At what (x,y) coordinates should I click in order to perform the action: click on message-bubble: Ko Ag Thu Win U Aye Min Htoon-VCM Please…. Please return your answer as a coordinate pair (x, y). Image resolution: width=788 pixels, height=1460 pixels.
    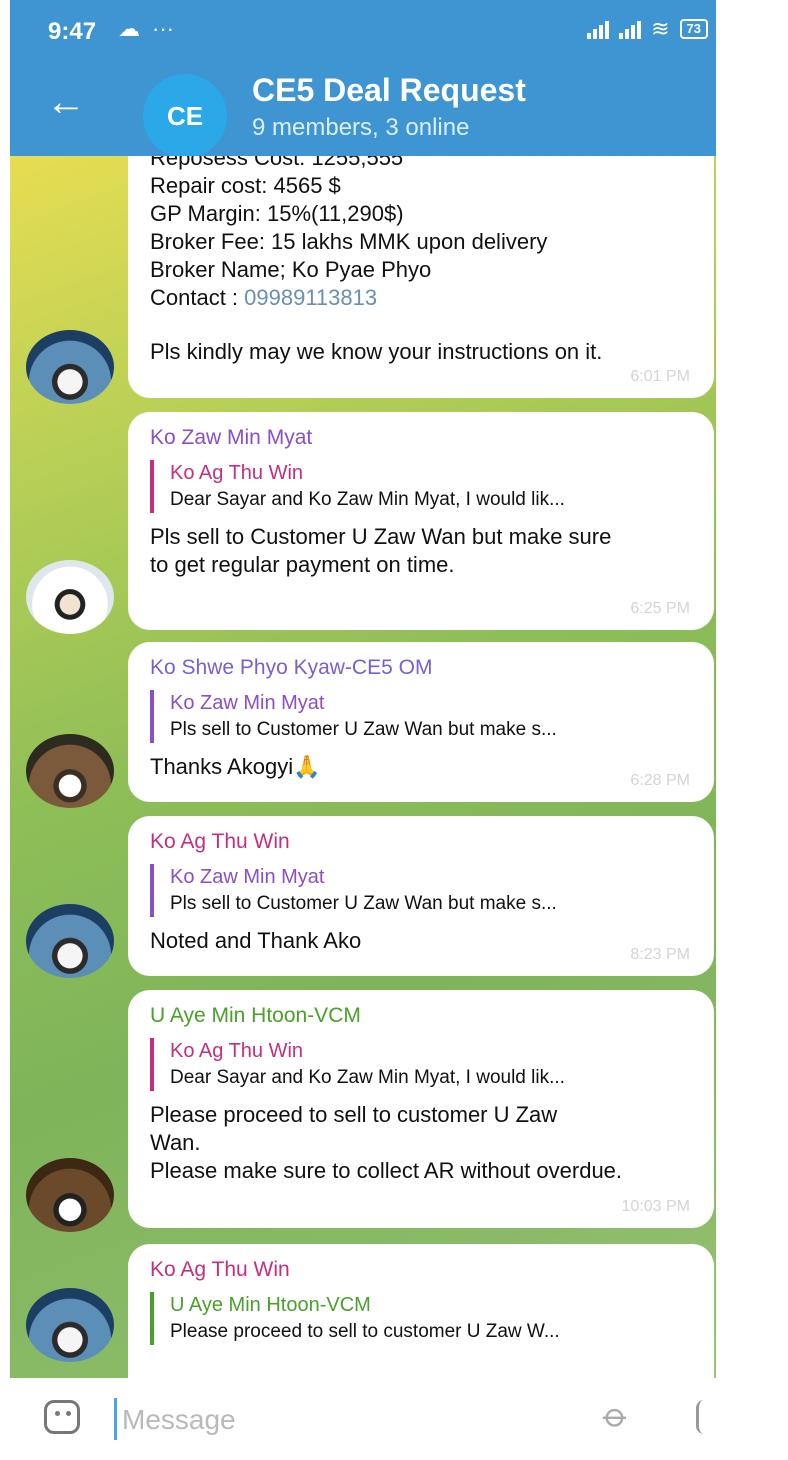
    Looking at the image, I should click on (421, 1311).